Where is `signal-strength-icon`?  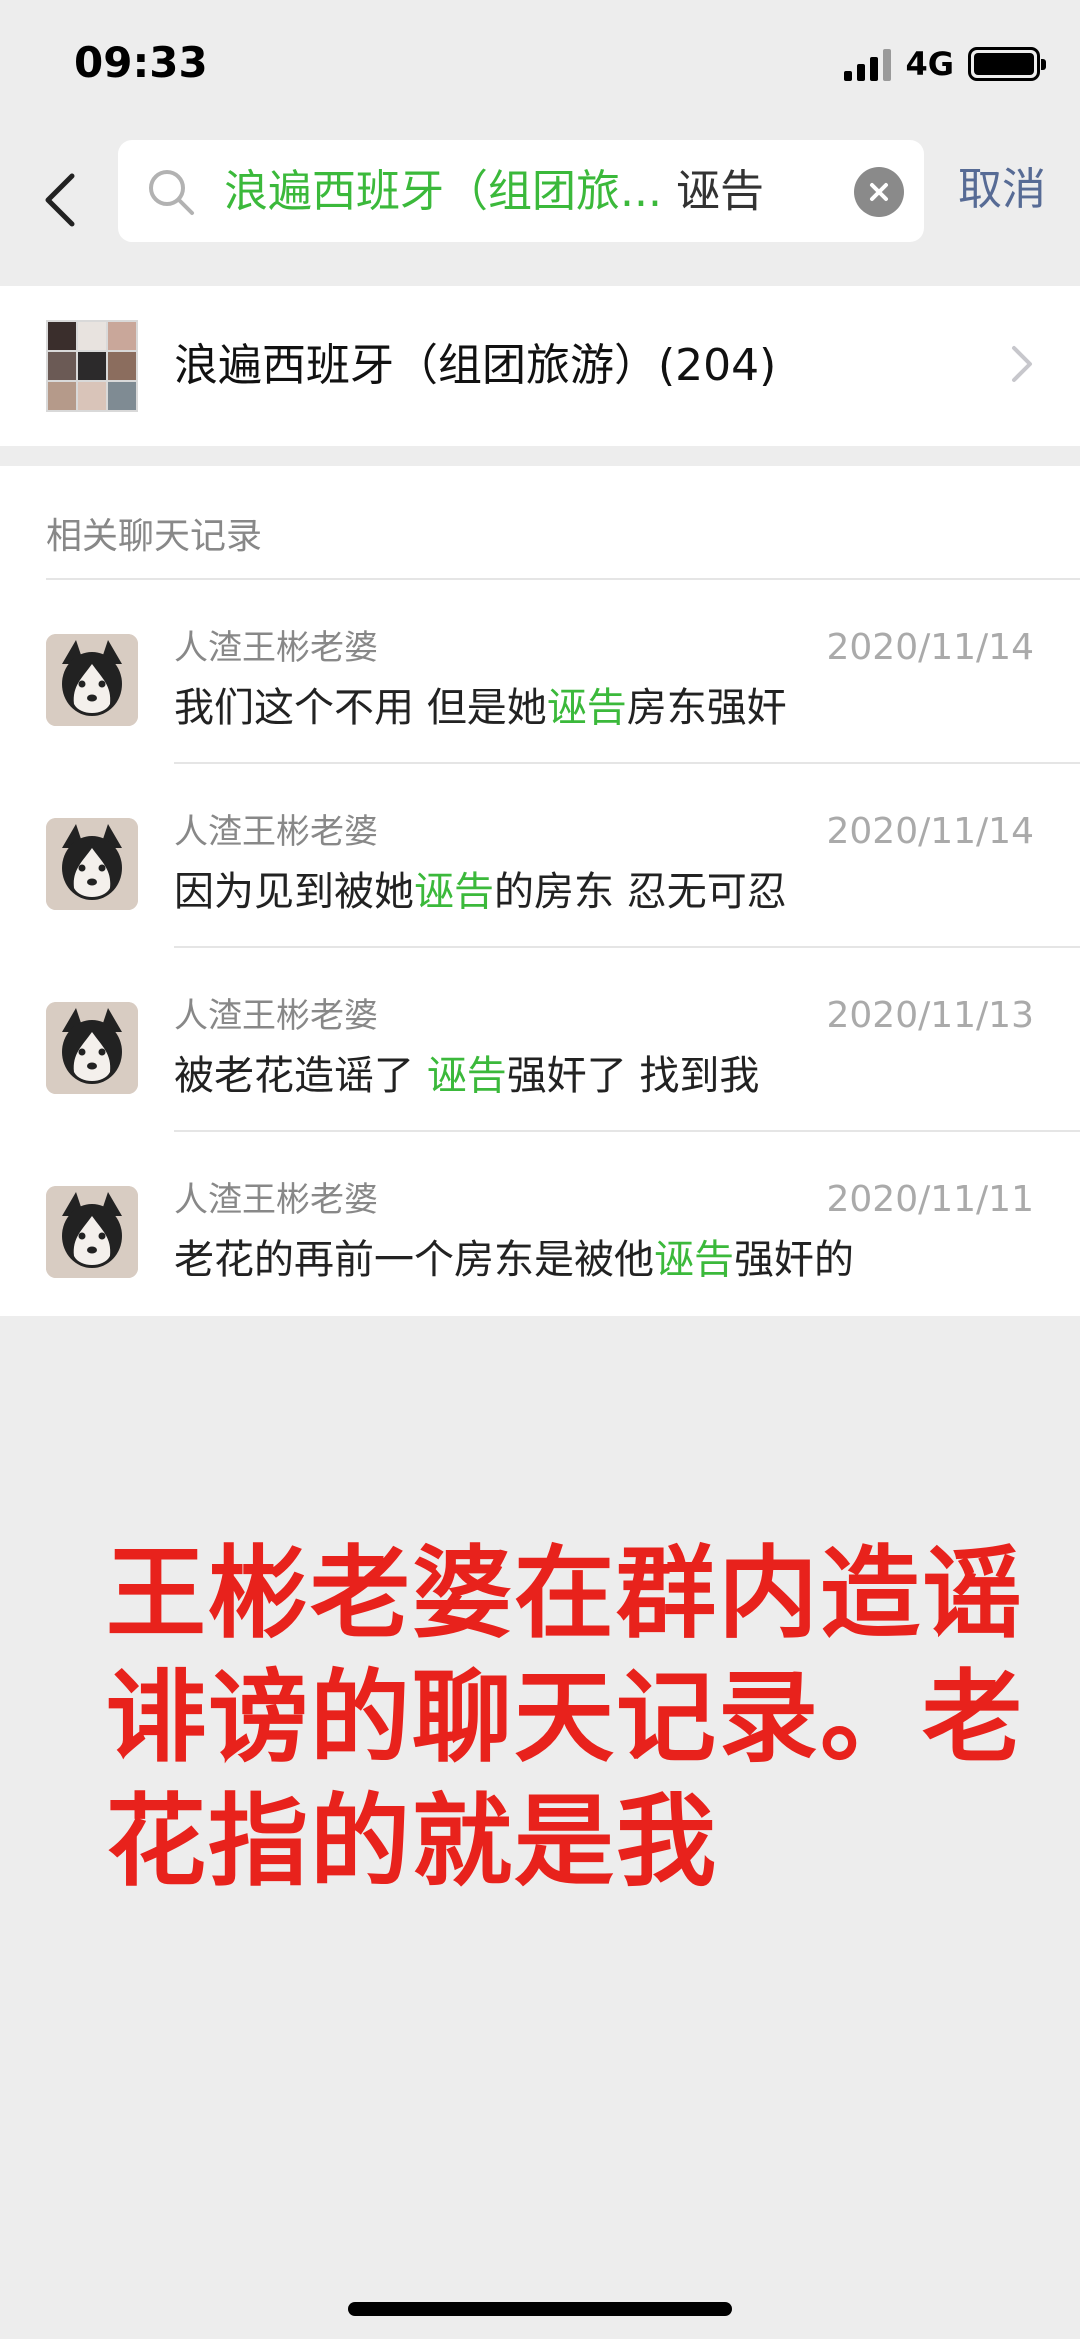 signal-strength-icon is located at coordinates (868, 64).